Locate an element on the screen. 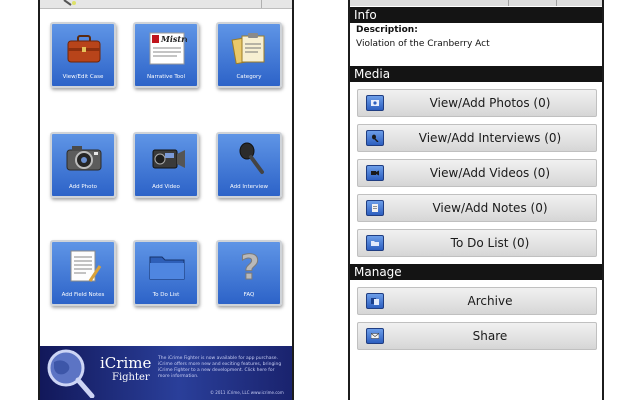  tile-add-video: Add Video is located at coordinates (166, 165).